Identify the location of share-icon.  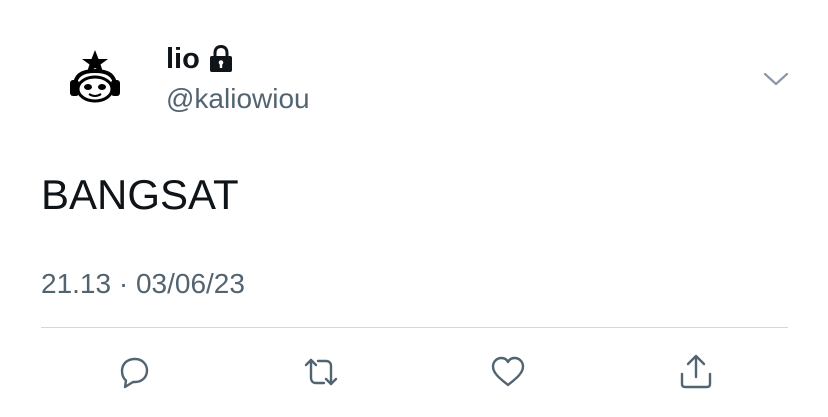
(696, 371).